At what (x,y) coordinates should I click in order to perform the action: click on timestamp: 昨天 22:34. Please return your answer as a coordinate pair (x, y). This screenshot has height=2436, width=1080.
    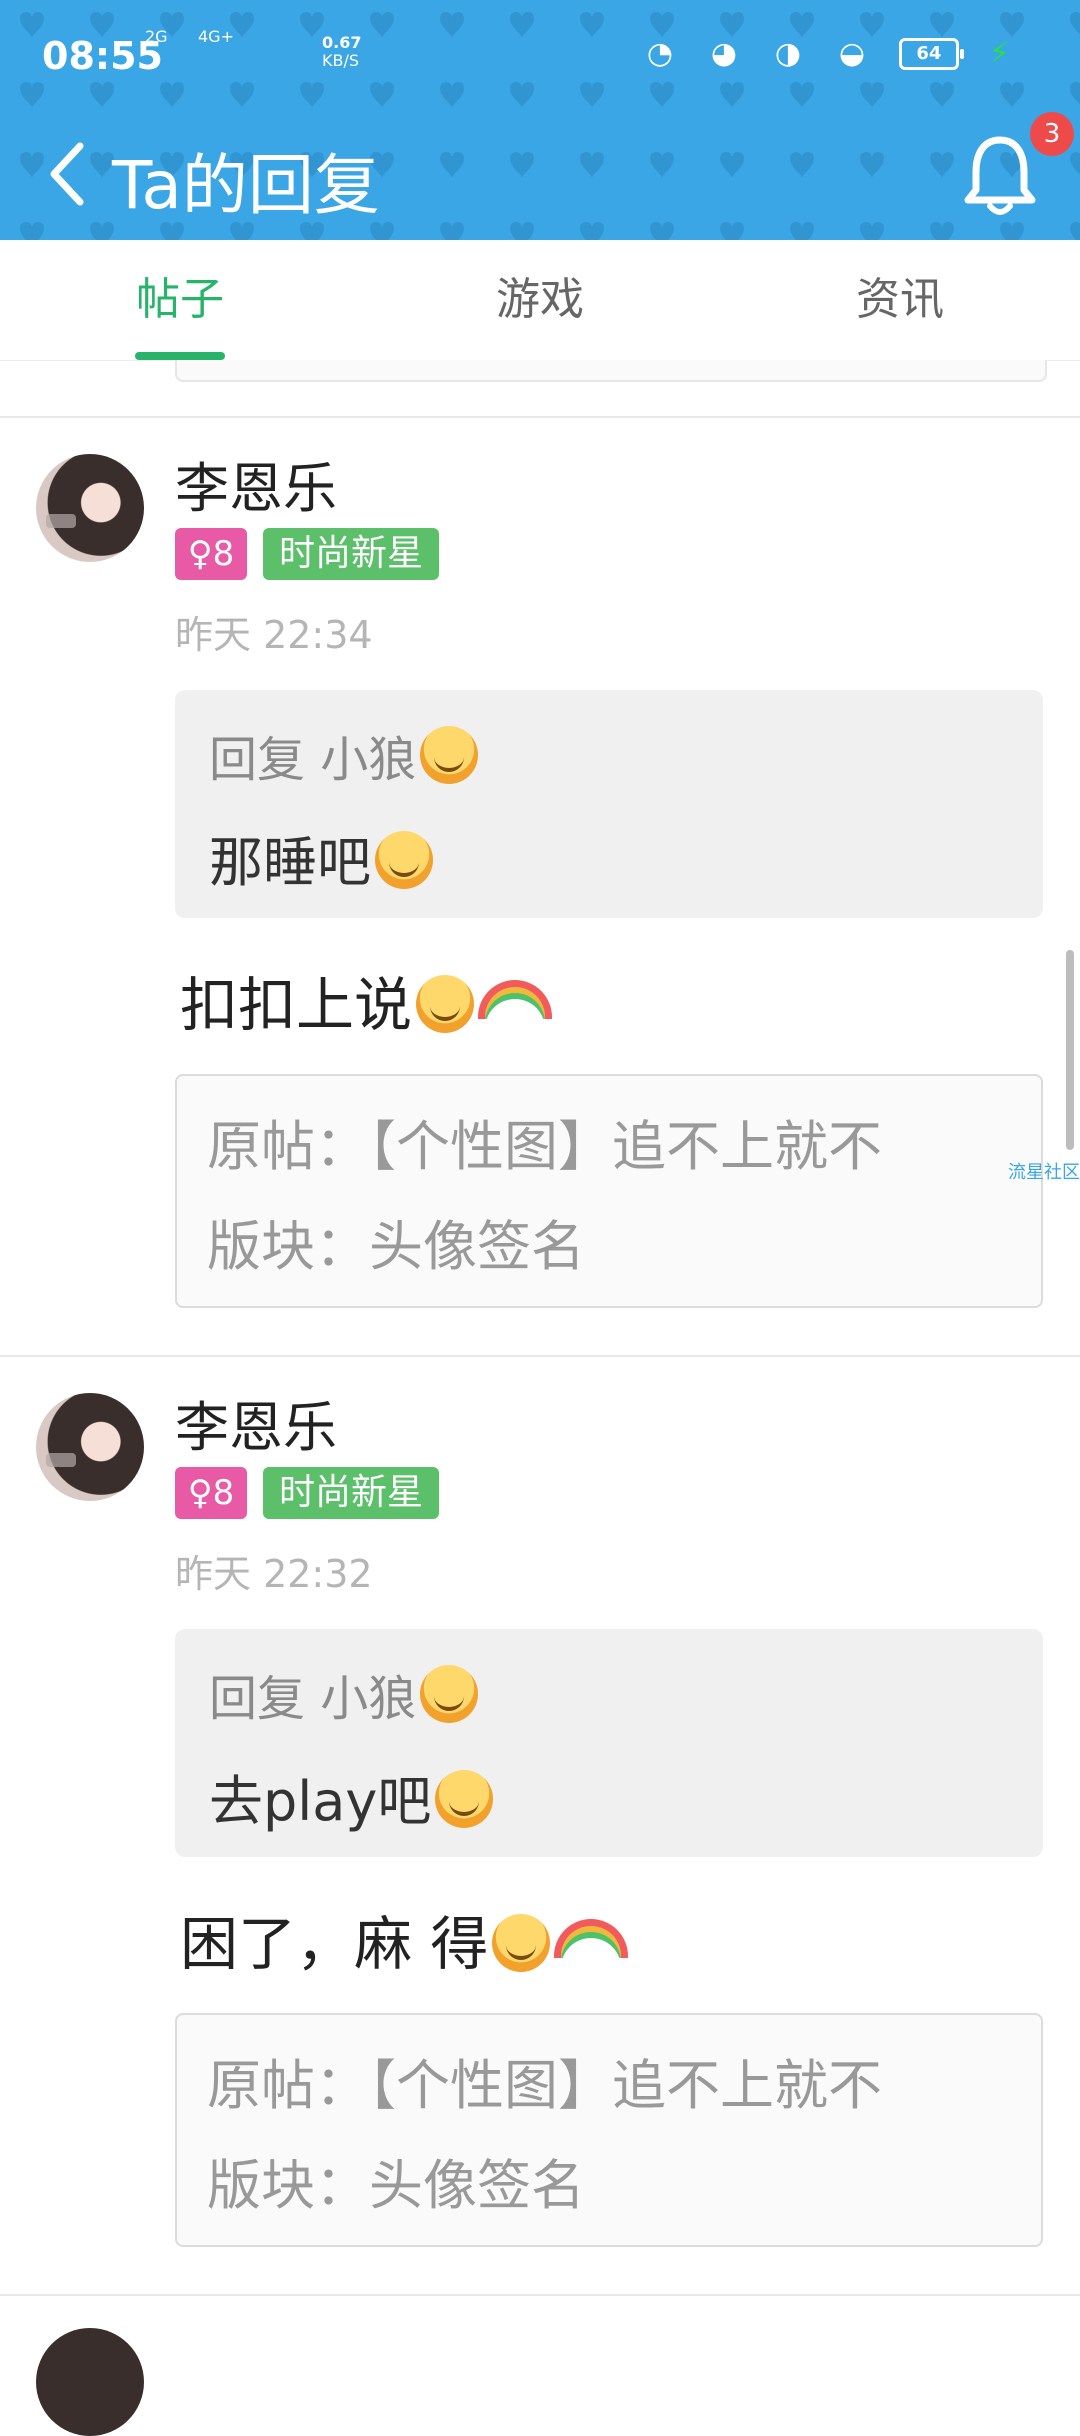
    Looking at the image, I should click on (274, 635).